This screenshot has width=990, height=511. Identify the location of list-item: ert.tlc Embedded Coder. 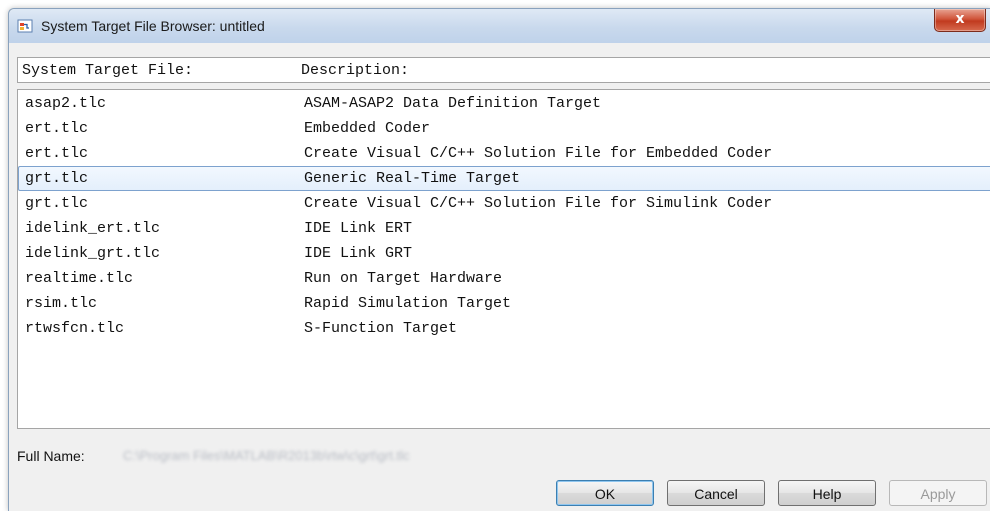
(504, 128).